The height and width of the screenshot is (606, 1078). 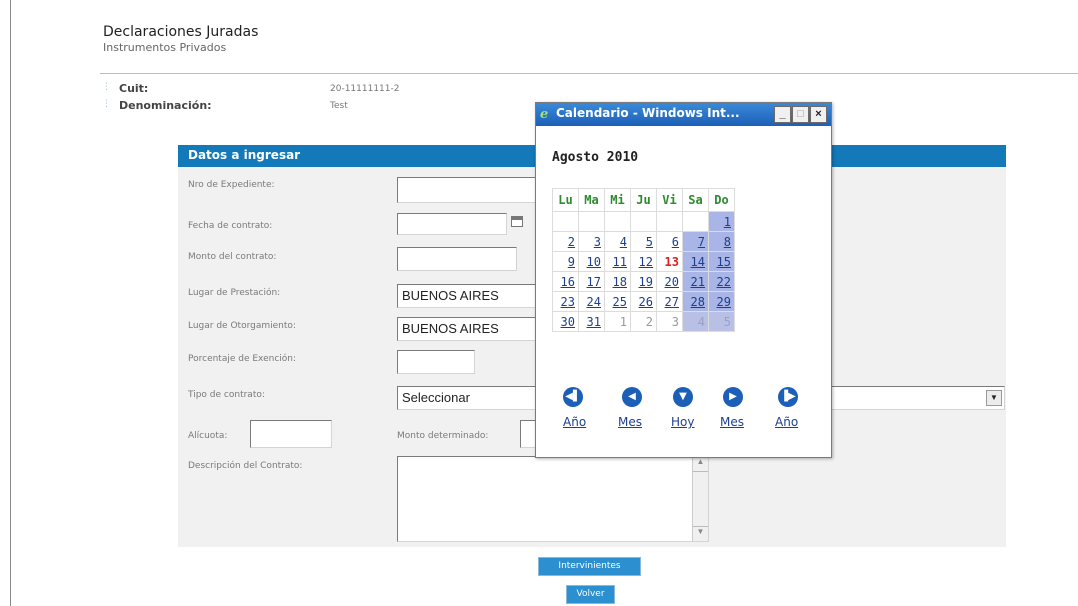 I want to click on alicuota-input, so click(x=291, y=434).